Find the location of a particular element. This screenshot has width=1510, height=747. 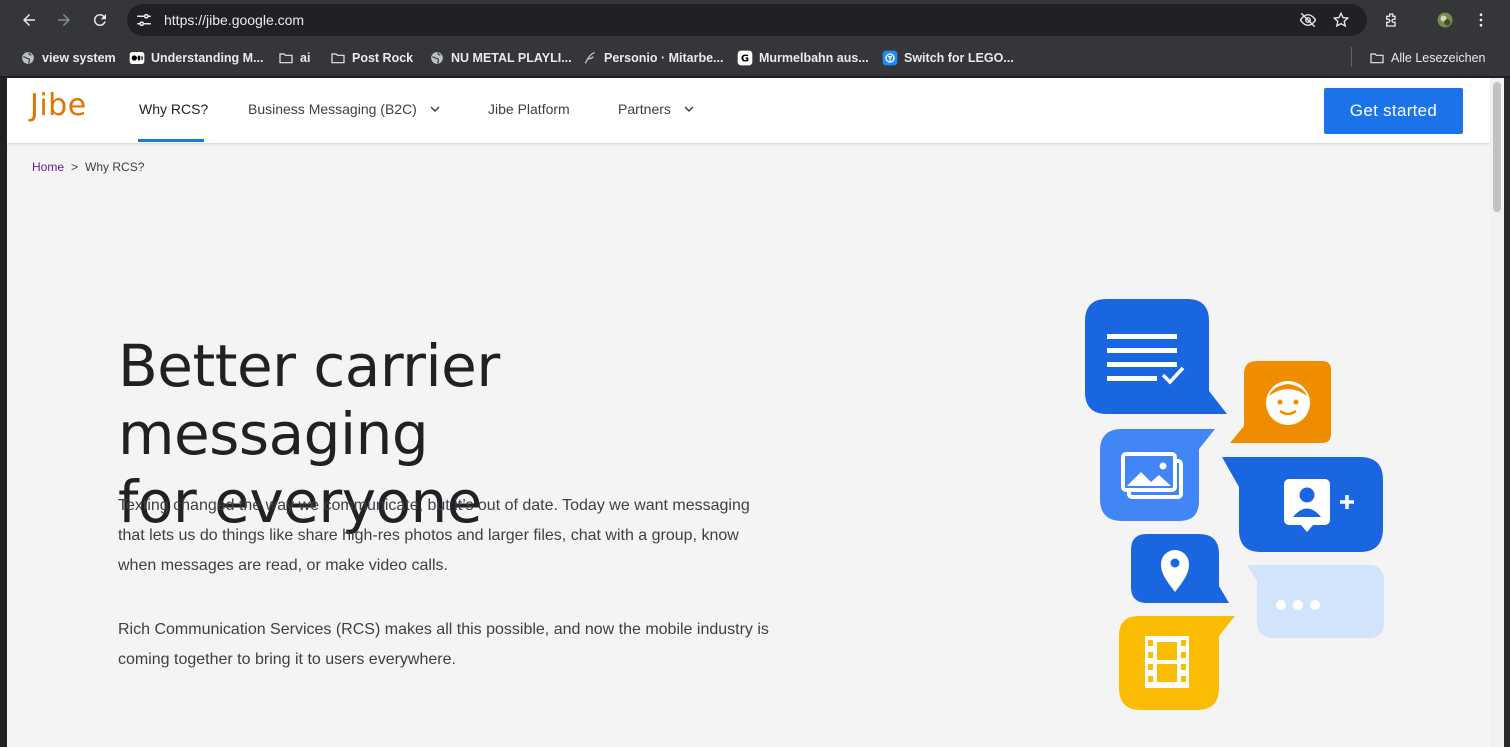

nav-business-messaging: Business Messaging (B2C) is located at coordinates (345, 109).